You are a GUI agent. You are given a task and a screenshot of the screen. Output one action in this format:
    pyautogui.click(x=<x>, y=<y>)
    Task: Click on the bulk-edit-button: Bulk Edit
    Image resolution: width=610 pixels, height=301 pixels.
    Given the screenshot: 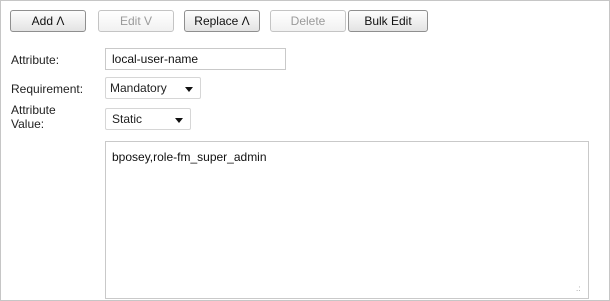 What is the action you would take?
    pyautogui.click(x=388, y=21)
    